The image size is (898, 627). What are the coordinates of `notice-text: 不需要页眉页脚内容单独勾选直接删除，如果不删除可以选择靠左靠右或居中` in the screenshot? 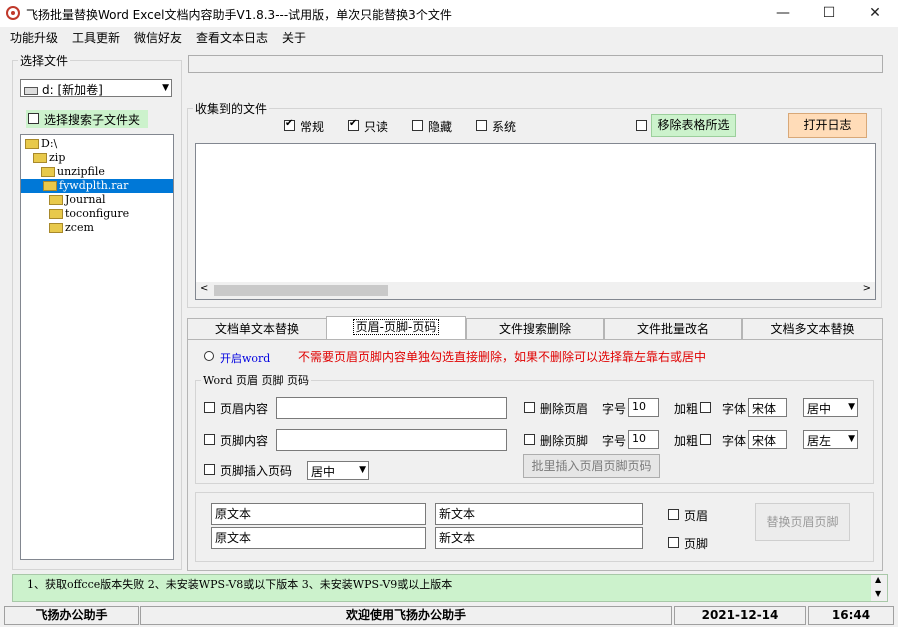 It's located at (502, 357).